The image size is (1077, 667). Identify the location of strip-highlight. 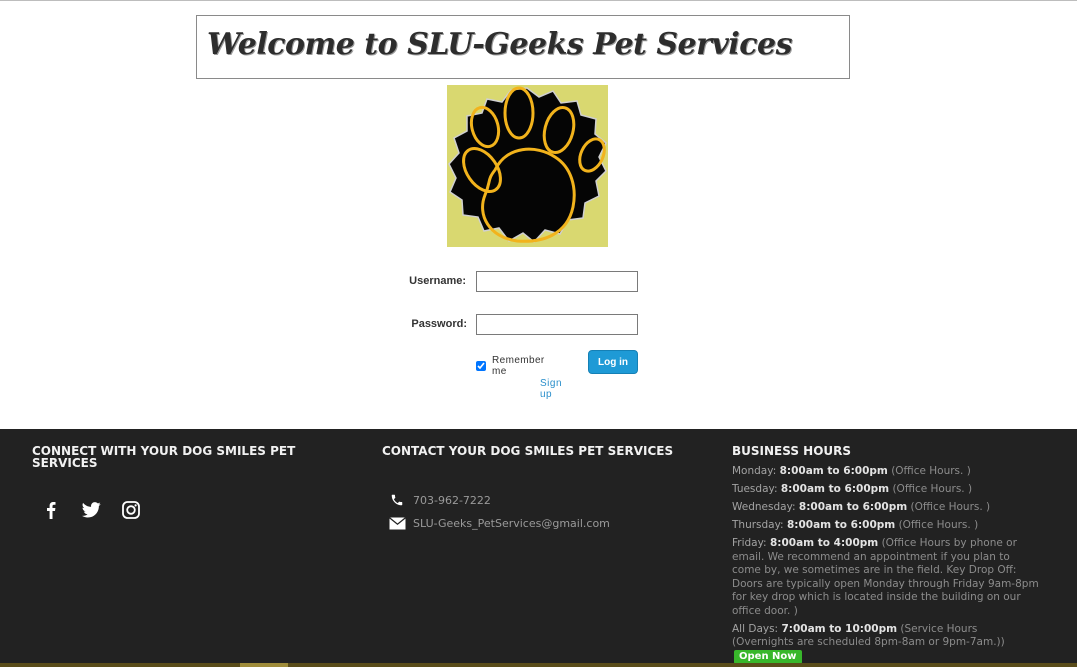
(264, 665).